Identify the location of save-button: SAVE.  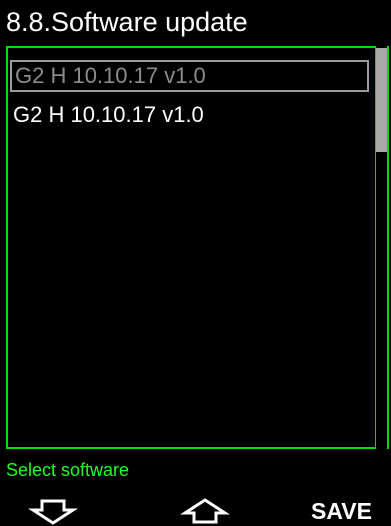
(351, 511).